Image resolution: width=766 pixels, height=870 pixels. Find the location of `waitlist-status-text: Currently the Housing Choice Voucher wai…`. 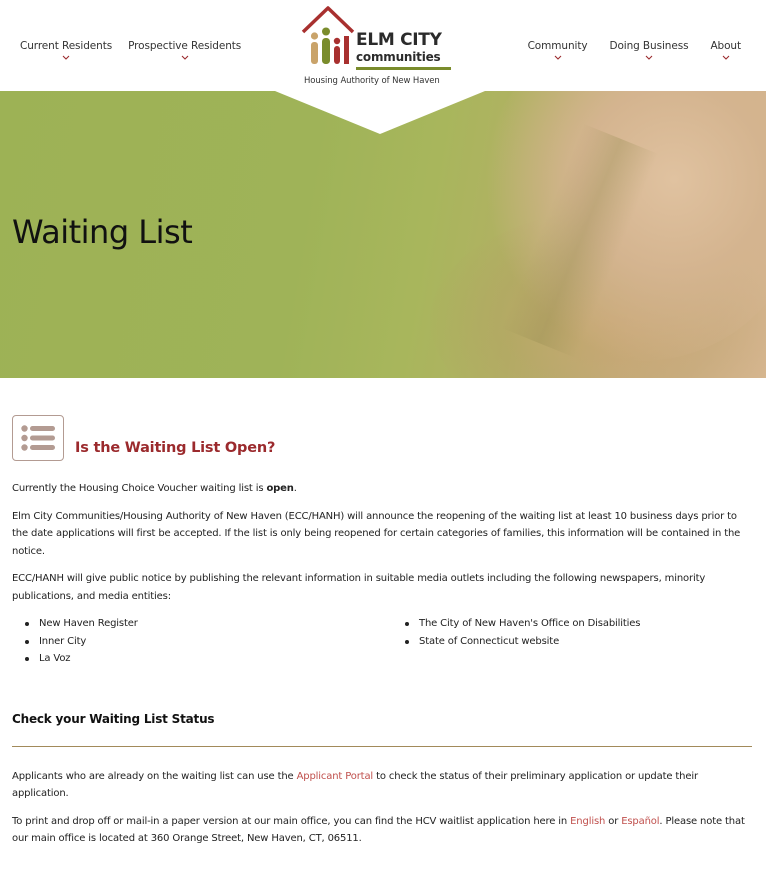

waitlist-status-text: Currently the Housing Choice Voucher wai… is located at coordinates (382, 489).